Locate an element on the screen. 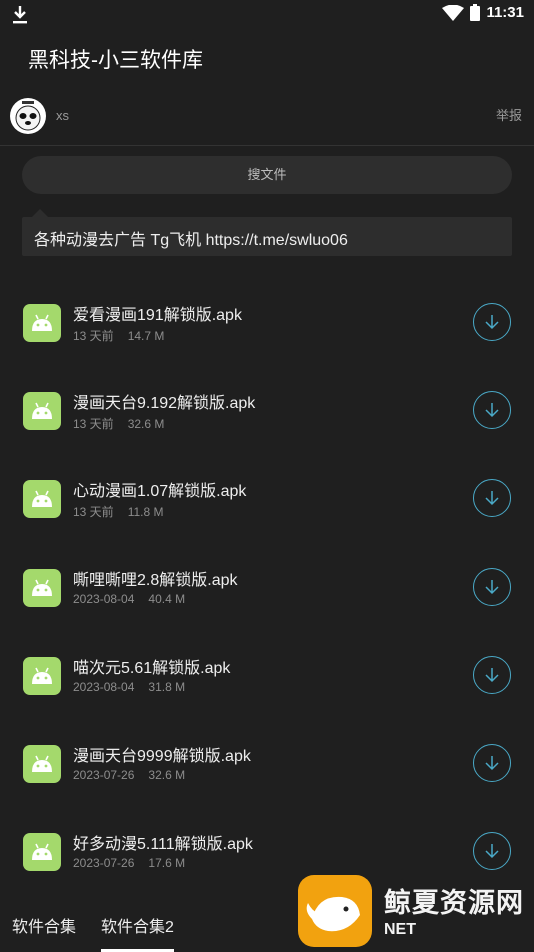  status-bar: 11:31 is located at coordinates (267, 15).